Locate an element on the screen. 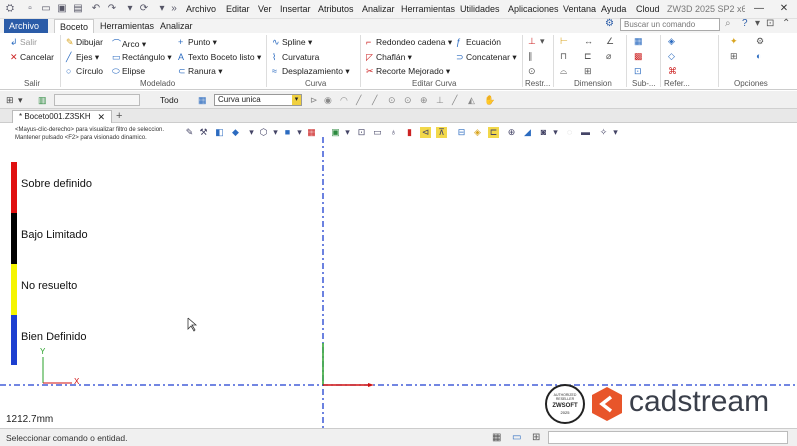  menu-ayuda: Ayuda is located at coordinates (613, 9).